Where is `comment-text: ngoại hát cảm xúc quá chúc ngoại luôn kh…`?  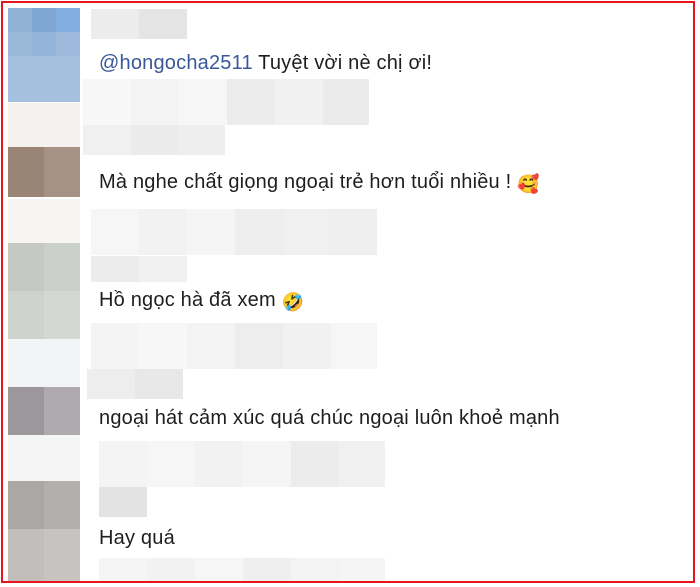 comment-text: ngoại hát cảm xúc quá chúc ngoại luôn kh… is located at coordinates (329, 418).